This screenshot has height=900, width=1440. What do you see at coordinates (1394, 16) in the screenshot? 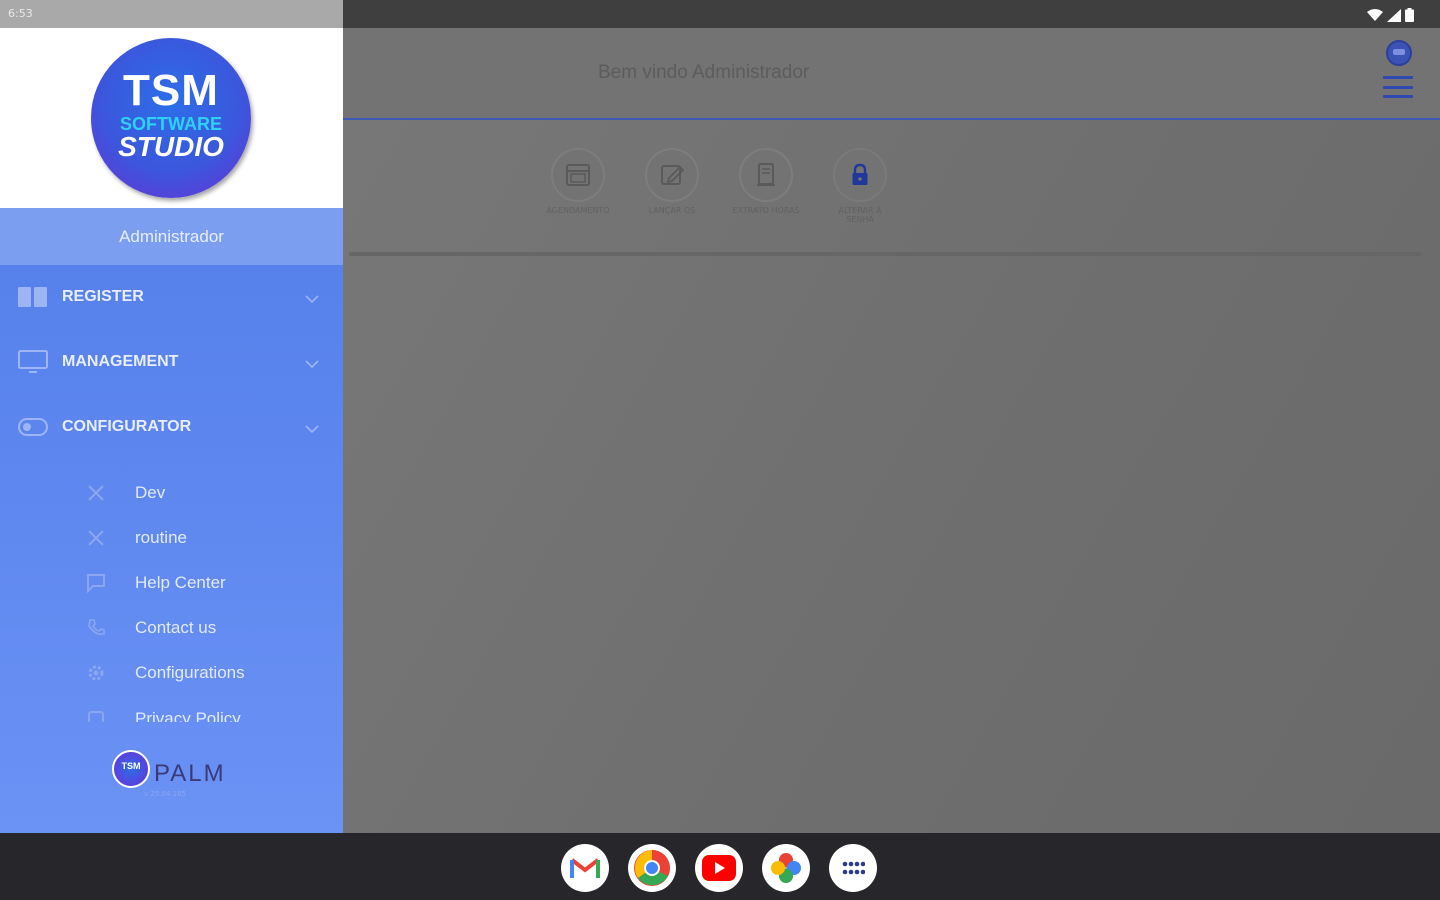
I see `signal-icon` at bounding box center [1394, 16].